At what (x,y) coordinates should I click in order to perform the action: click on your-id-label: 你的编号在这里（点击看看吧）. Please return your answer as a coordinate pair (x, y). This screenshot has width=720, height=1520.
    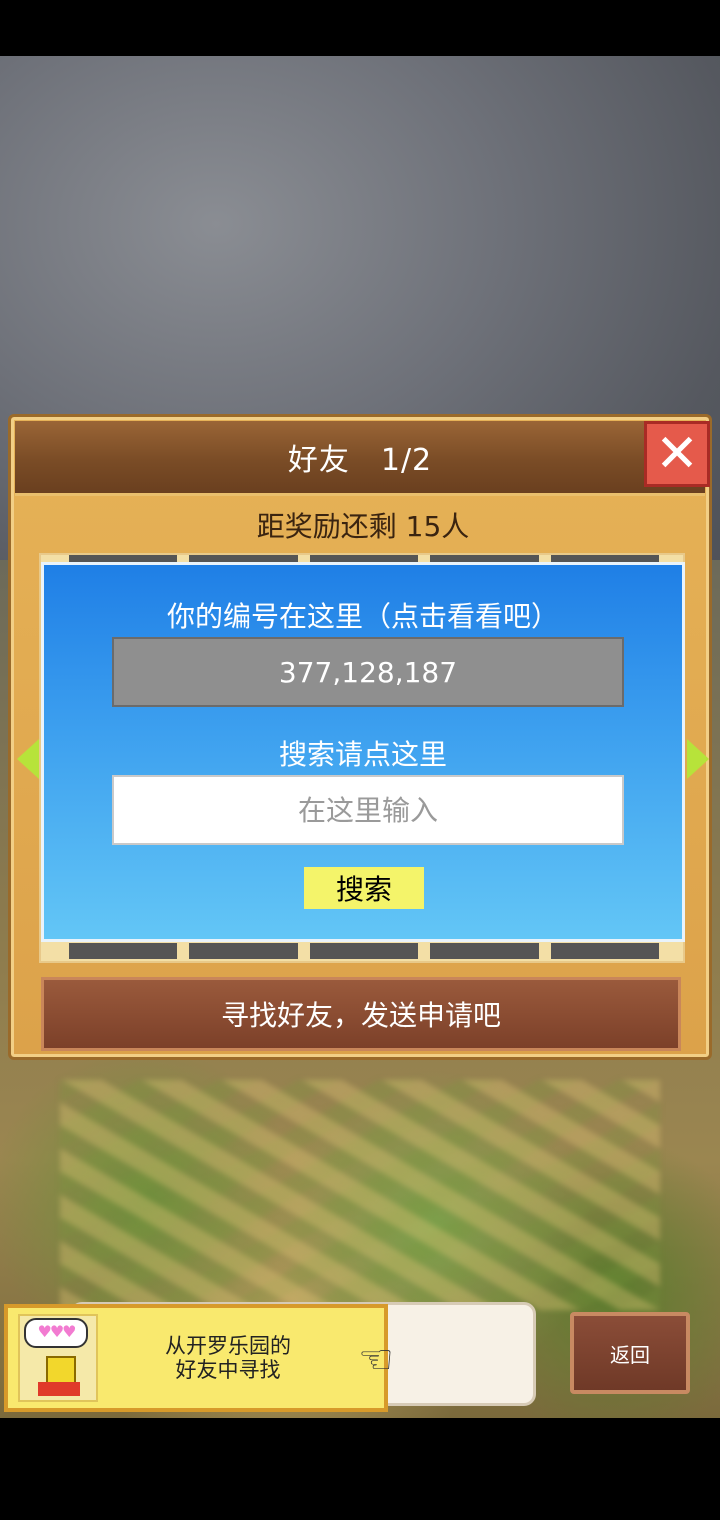
    Looking at the image, I should click on (362, 616).